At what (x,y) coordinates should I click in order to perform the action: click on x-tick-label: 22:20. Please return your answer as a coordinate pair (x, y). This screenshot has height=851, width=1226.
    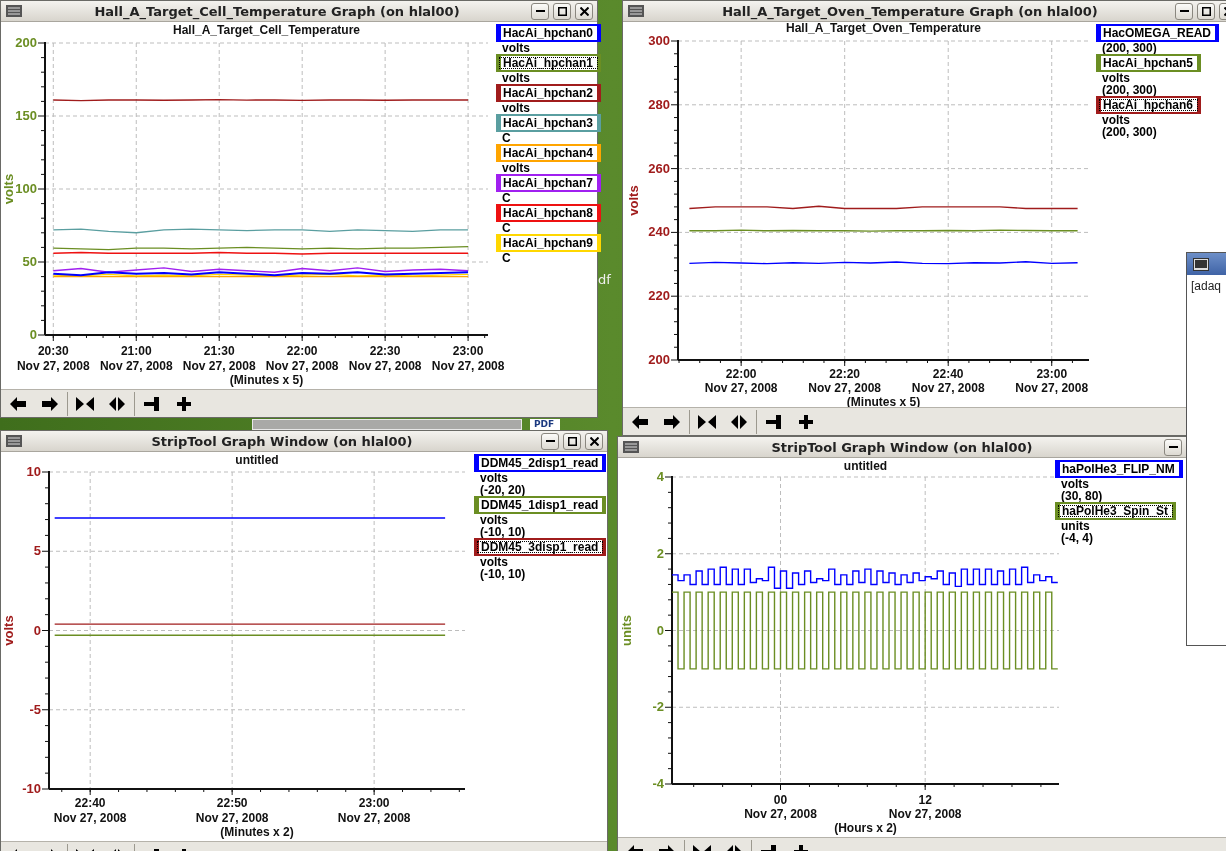
    Looking at the image, I should click on (845, 374).